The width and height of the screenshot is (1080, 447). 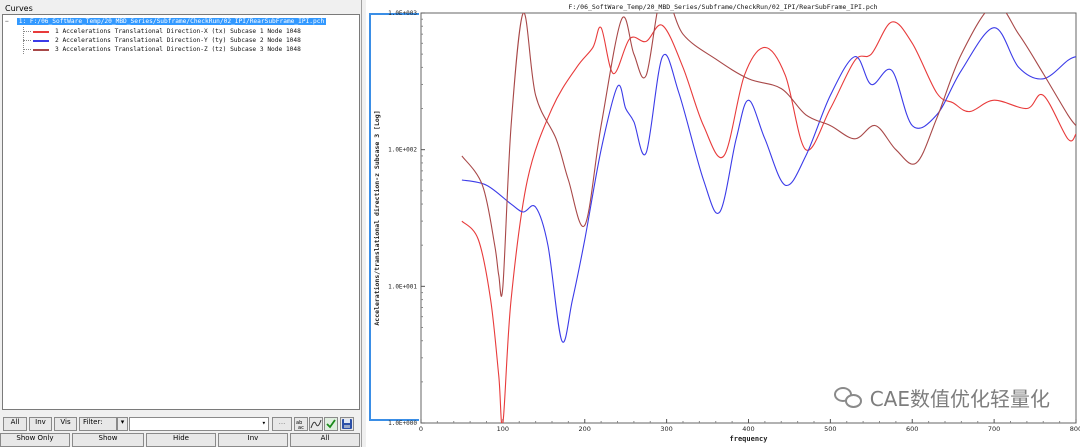 What do you see at coordinates (402, 13) in the screenshot?
I see `y-tick-label: 1.0E+003` at bounding box center [402, 13].